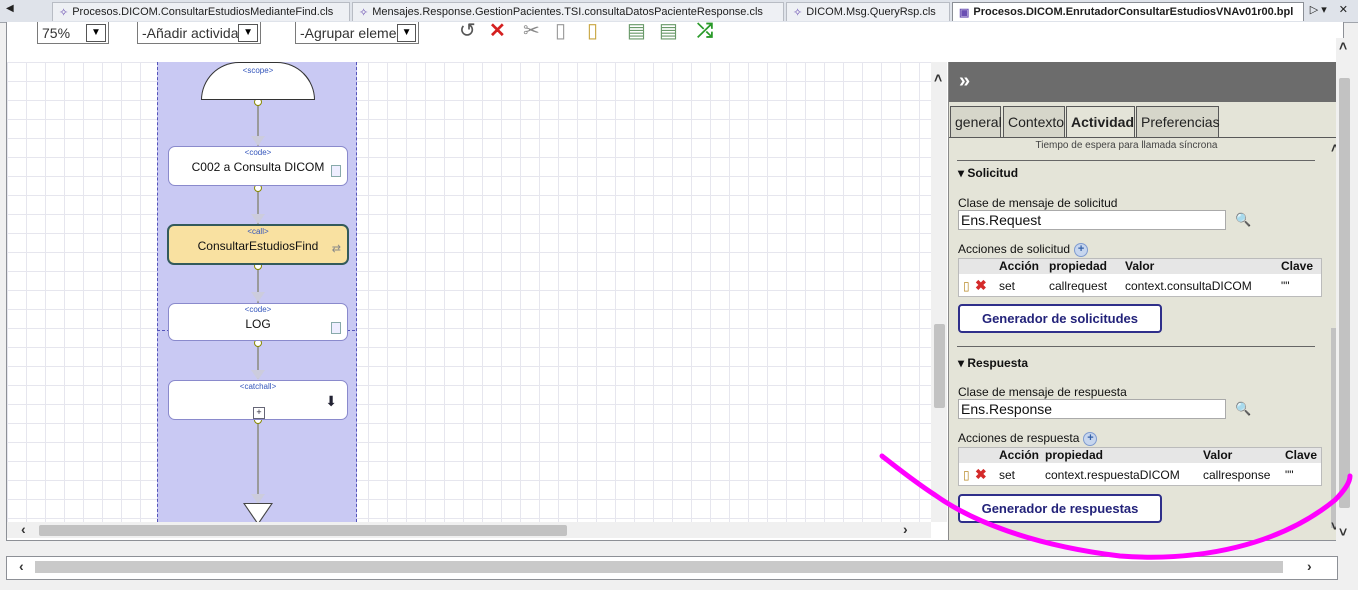 The image size is (1358, 590). What do you see at coordinates (1038, 203) in the screenshot?
I see `request-class-label: Clase de mensaje de solicitud` at bounding box center [1038, 203].